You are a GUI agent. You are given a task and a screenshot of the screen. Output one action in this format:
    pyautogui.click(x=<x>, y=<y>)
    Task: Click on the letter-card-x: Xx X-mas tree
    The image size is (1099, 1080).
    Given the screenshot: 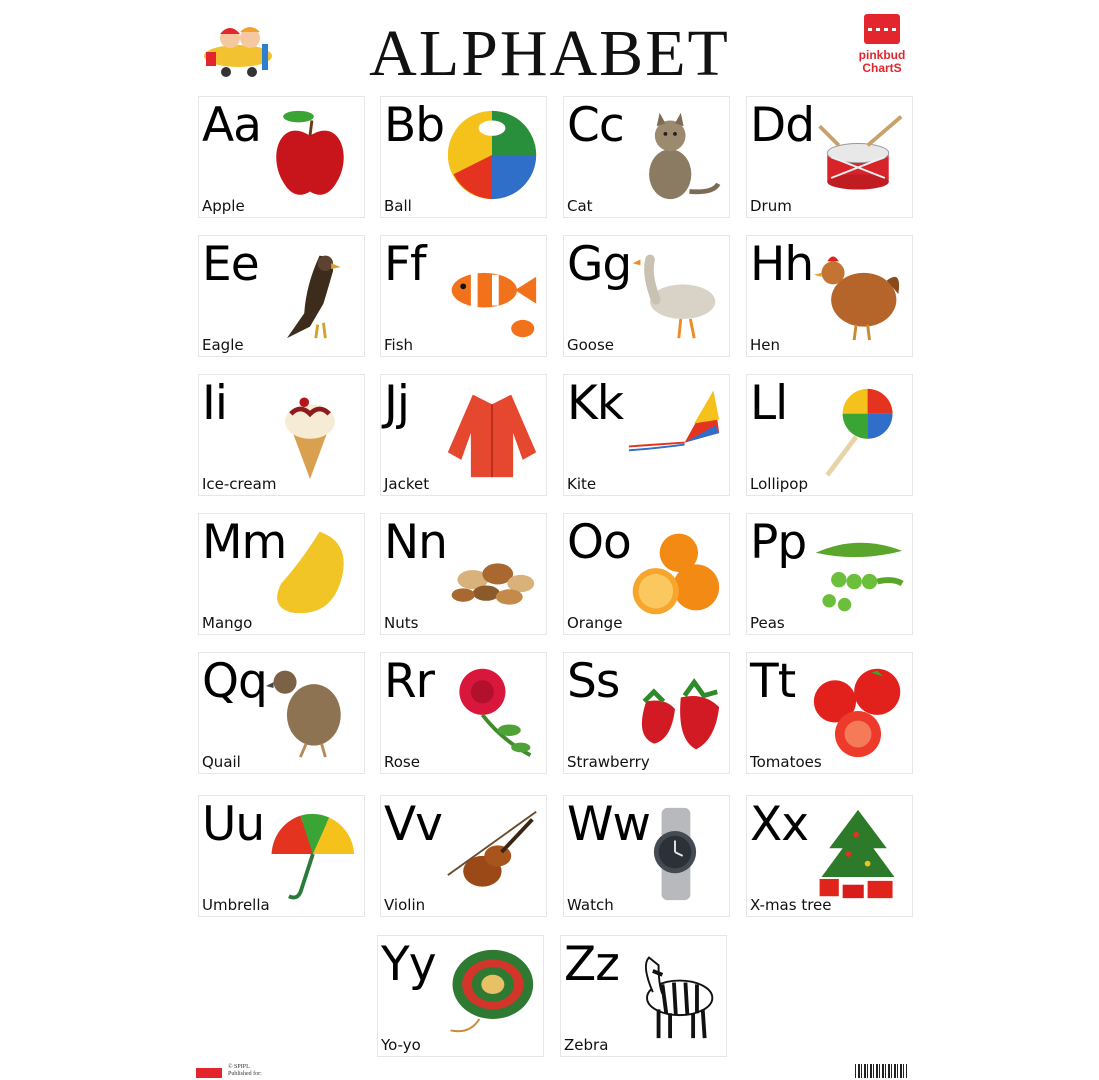 What is the action you would take?
    pyautogui.click(x=829, y=856)
    